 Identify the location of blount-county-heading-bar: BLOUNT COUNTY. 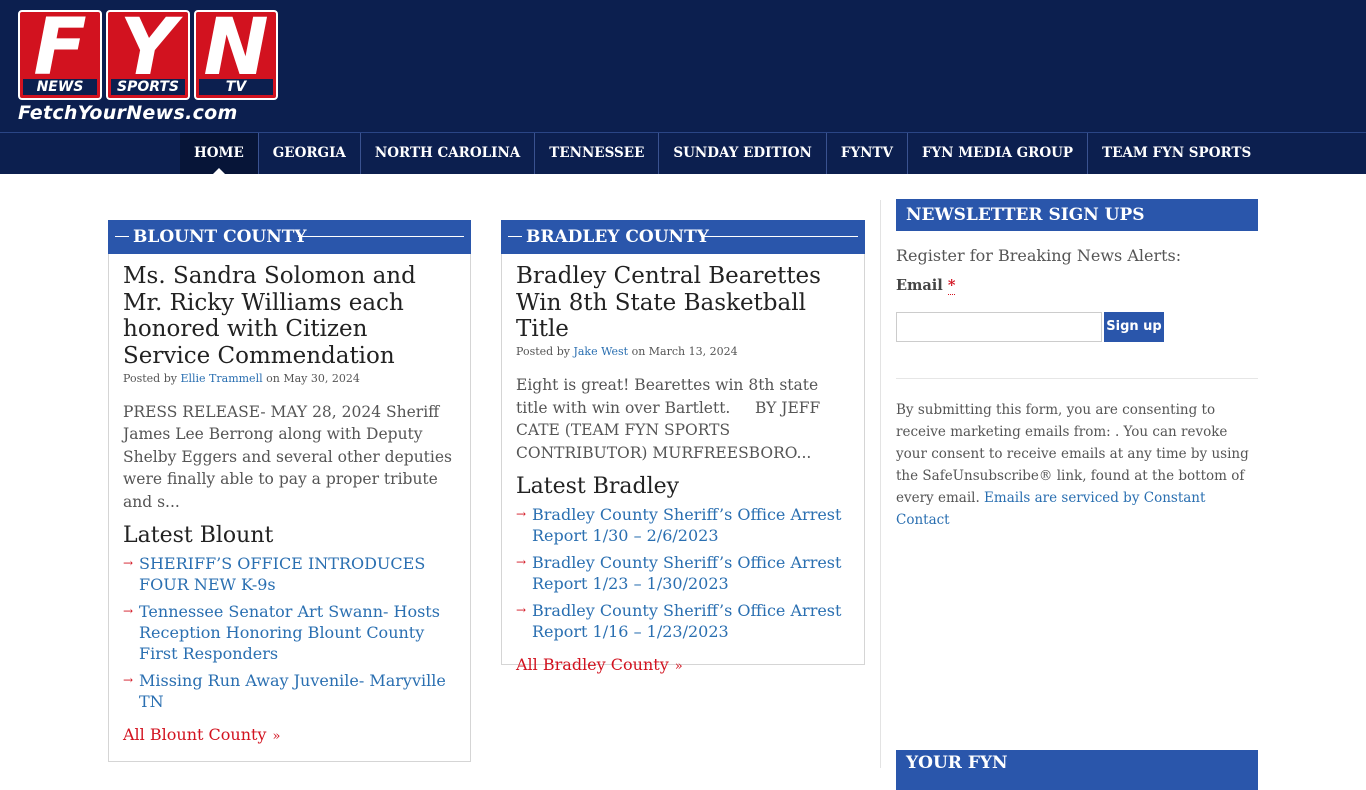
(289, 237).